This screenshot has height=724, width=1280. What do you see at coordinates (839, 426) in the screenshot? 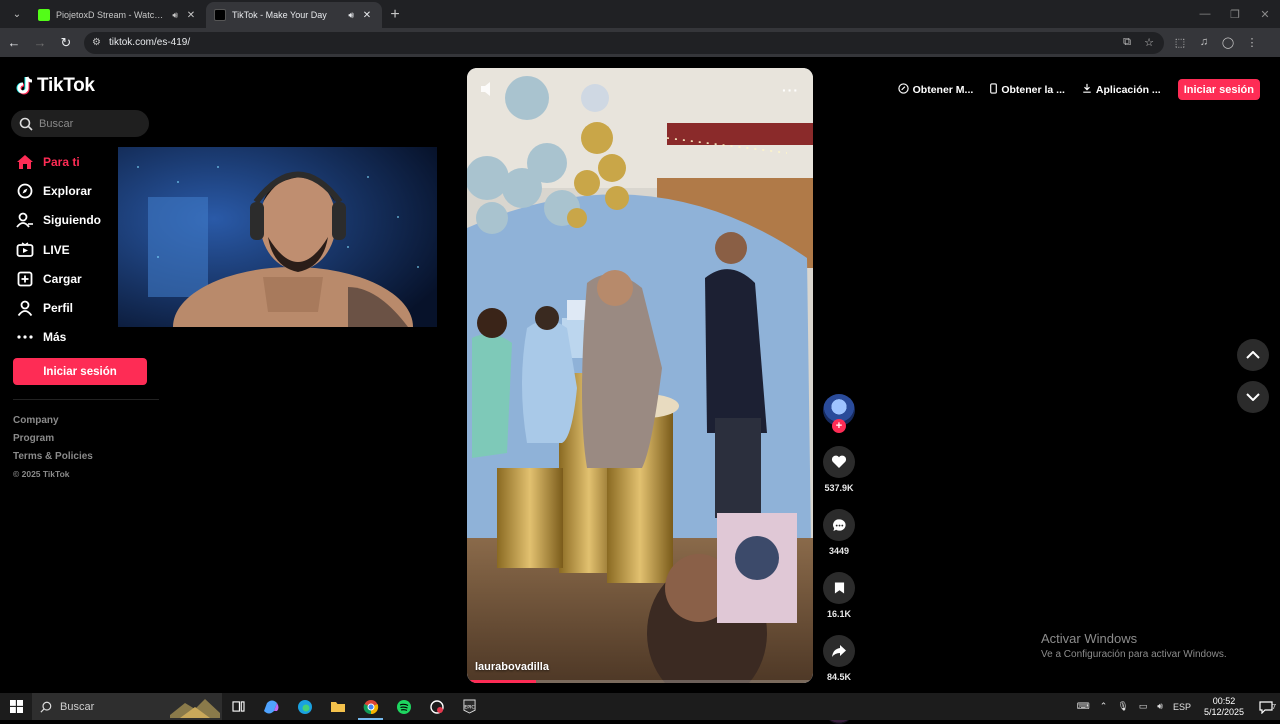
I see `follow-plus-icon: +` at bounding box center [839, 426].